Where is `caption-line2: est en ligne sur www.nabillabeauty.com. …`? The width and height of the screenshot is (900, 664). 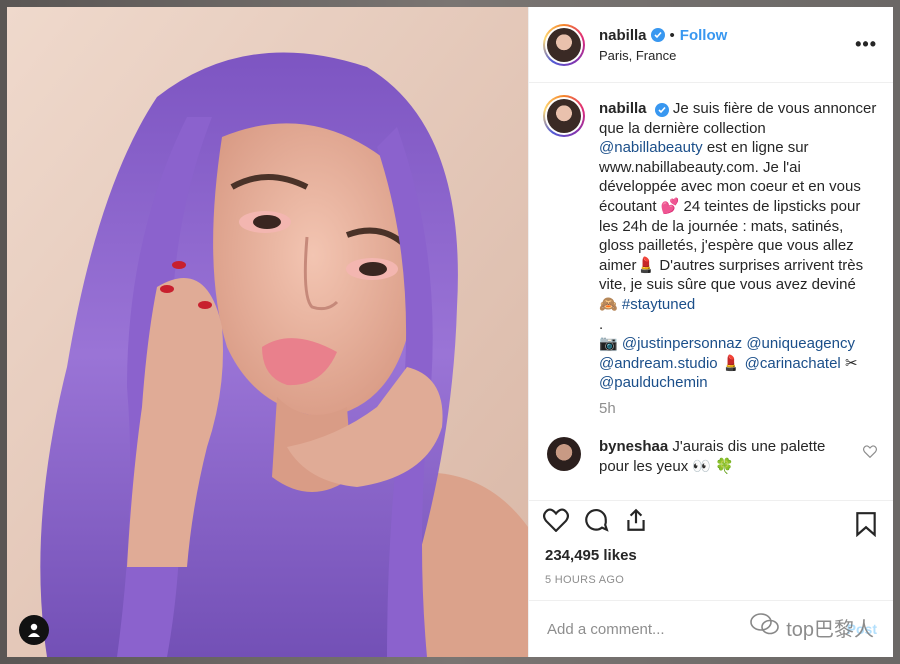 caption-line2: est en ligne sur www.nabillabeauty.com. … is located at coordinates (731, 226).